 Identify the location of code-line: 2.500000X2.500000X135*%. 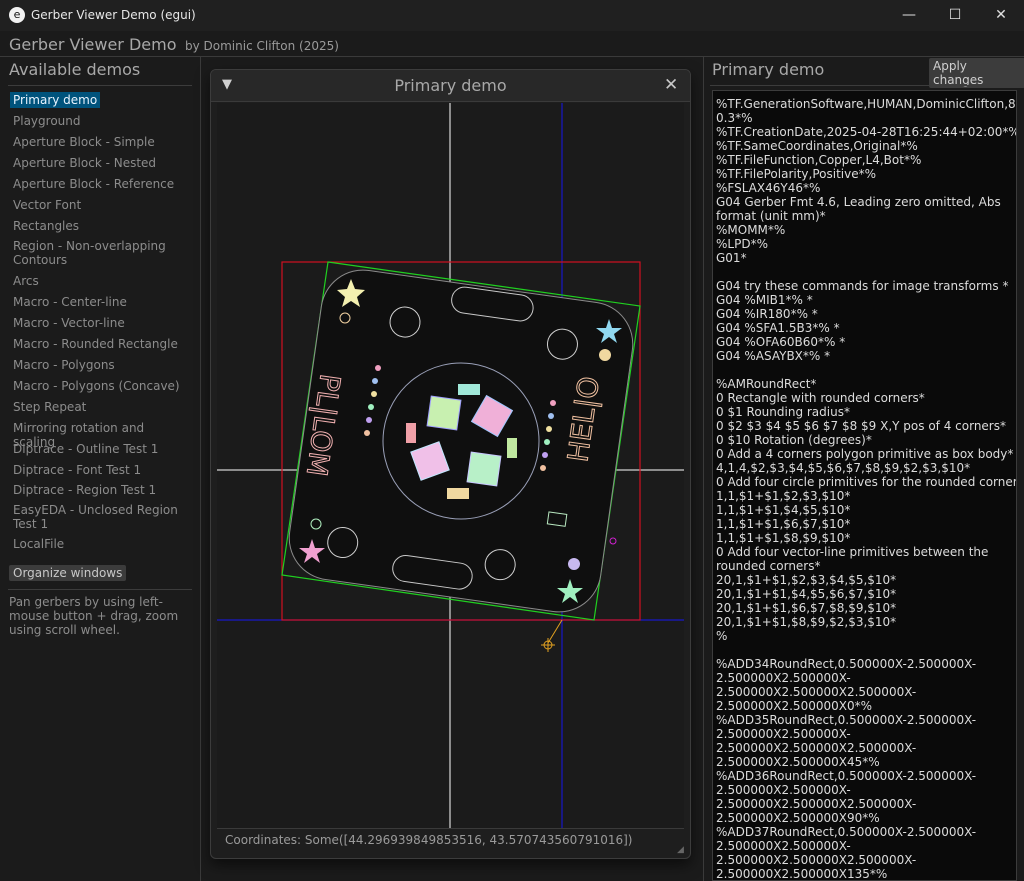
(864, 873).